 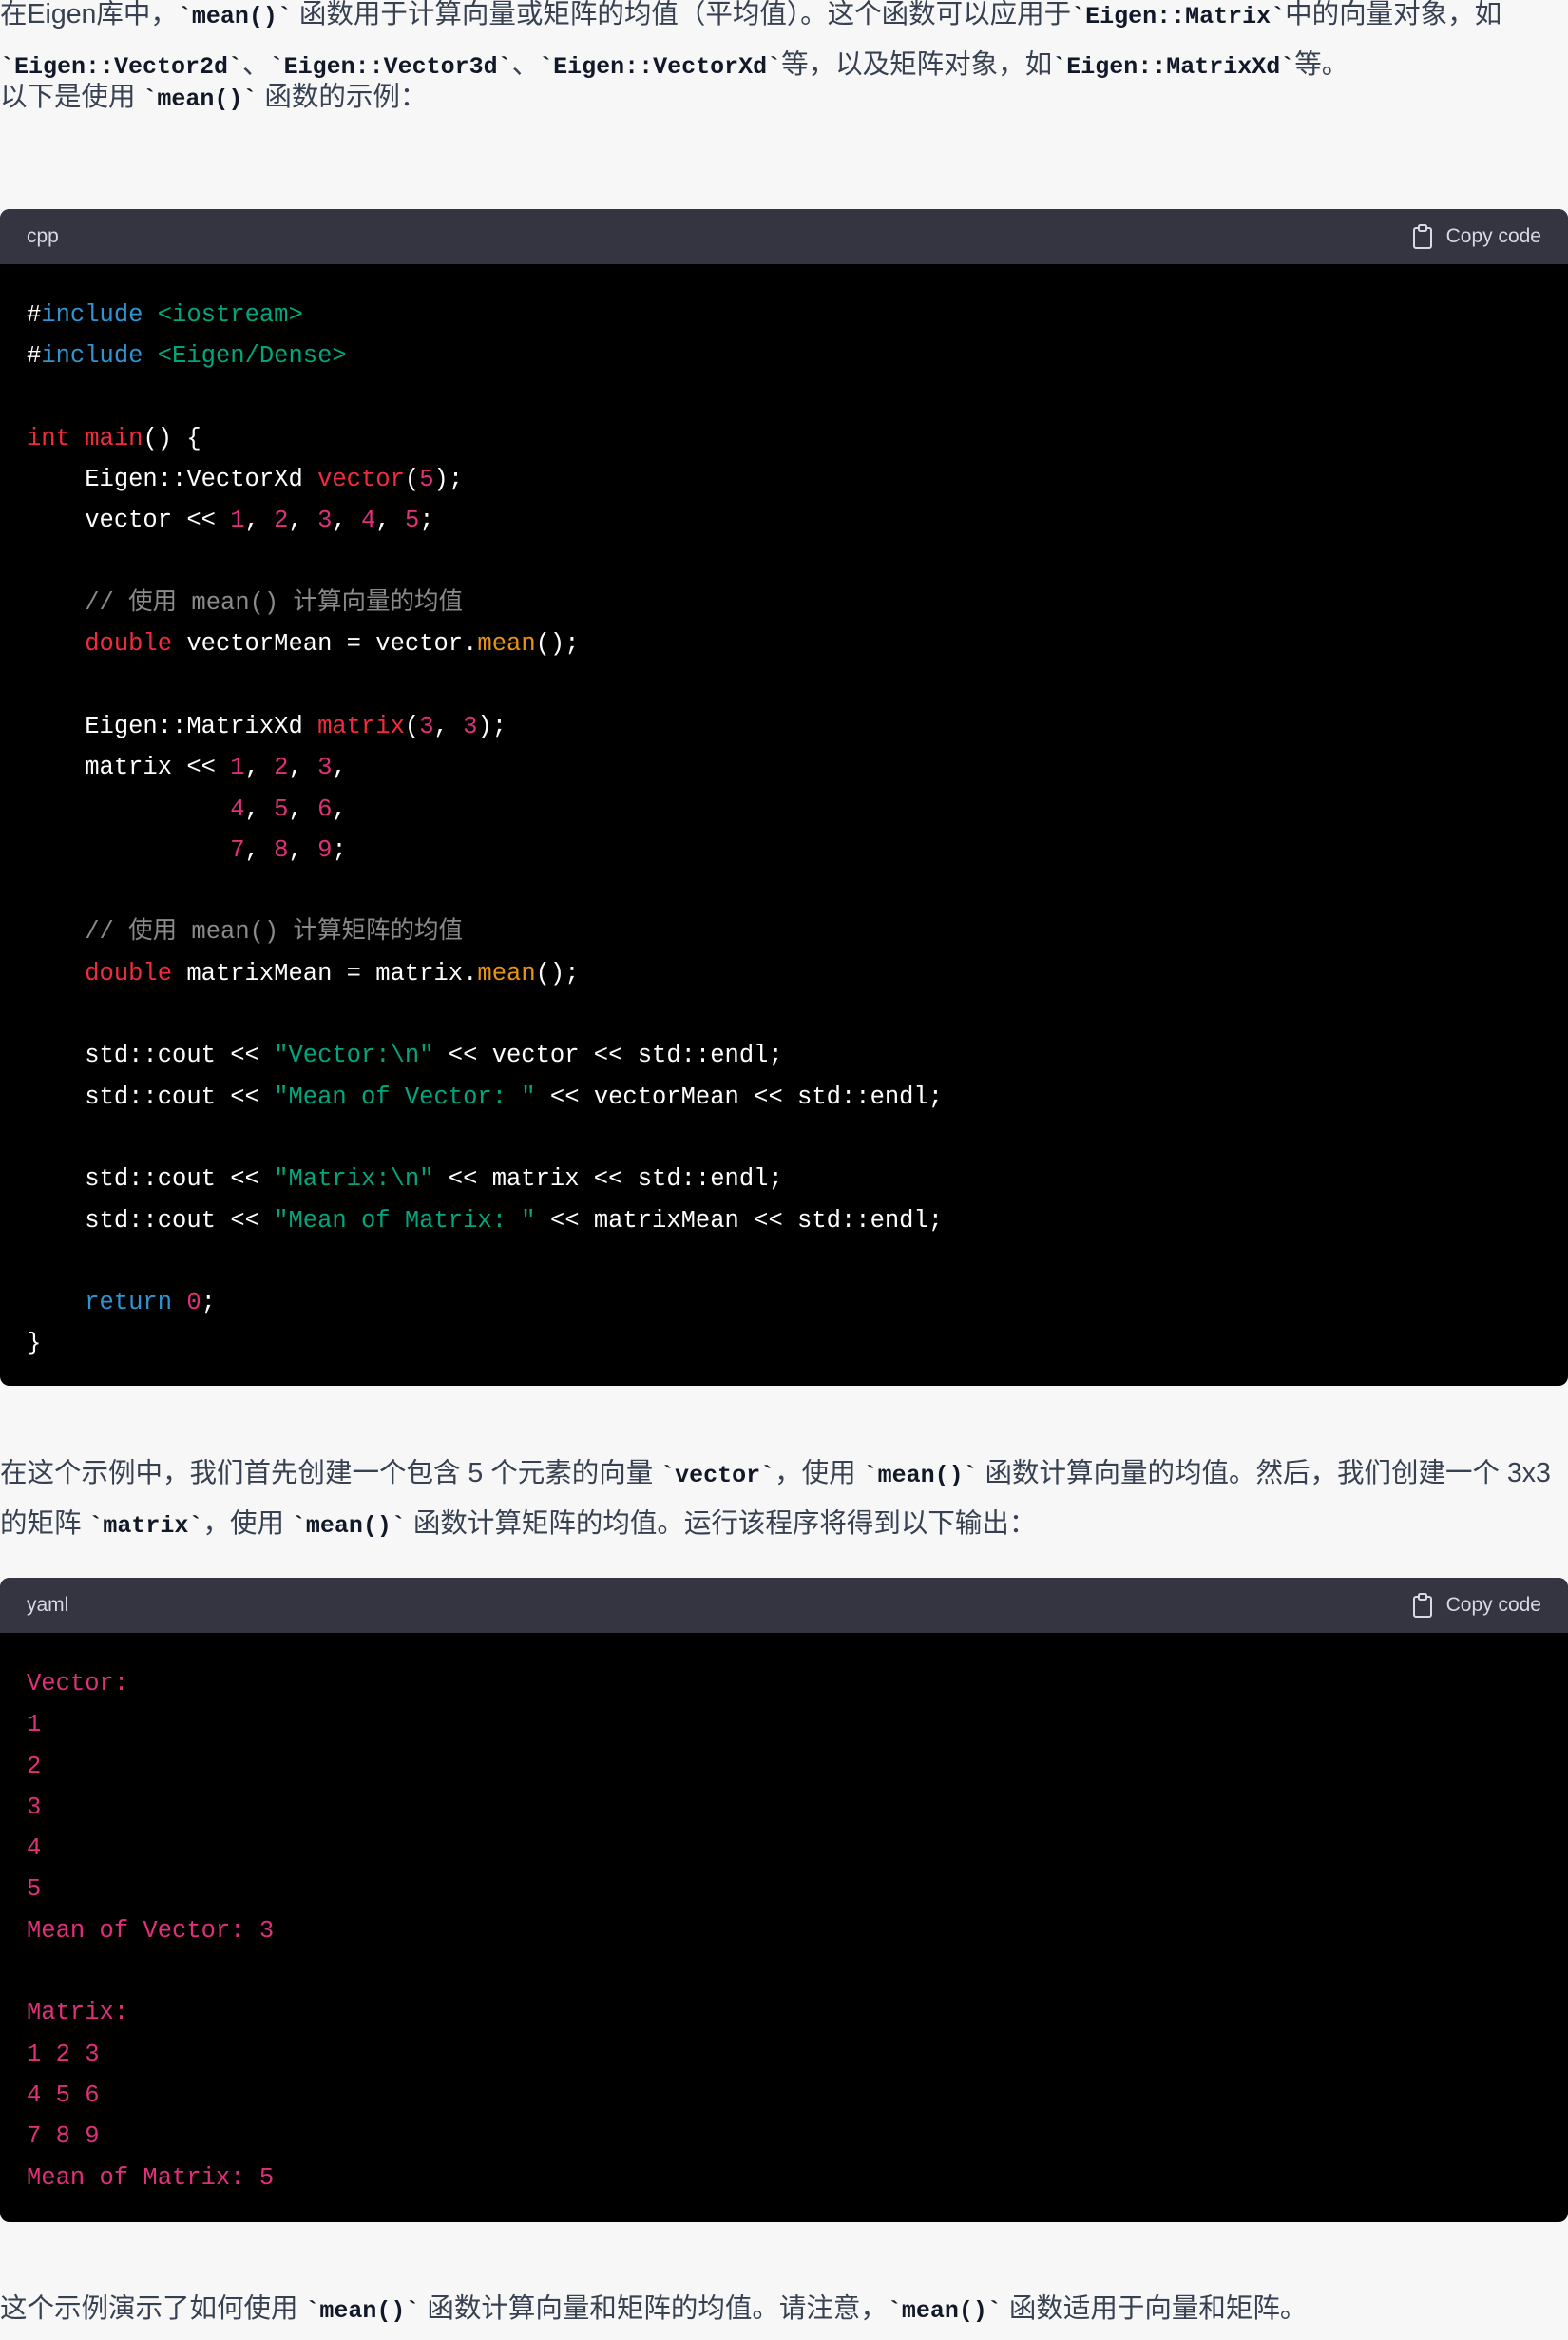 I want to click on code-line: Vector:, so click(x=784, y=1683).